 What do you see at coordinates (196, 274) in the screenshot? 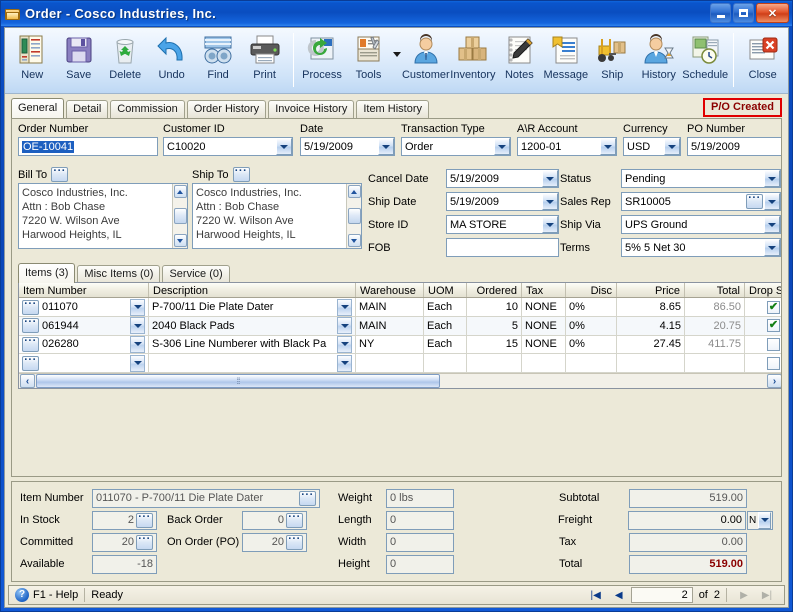
I see `tab-service: Service (0)` at bounding box center [196, 274].